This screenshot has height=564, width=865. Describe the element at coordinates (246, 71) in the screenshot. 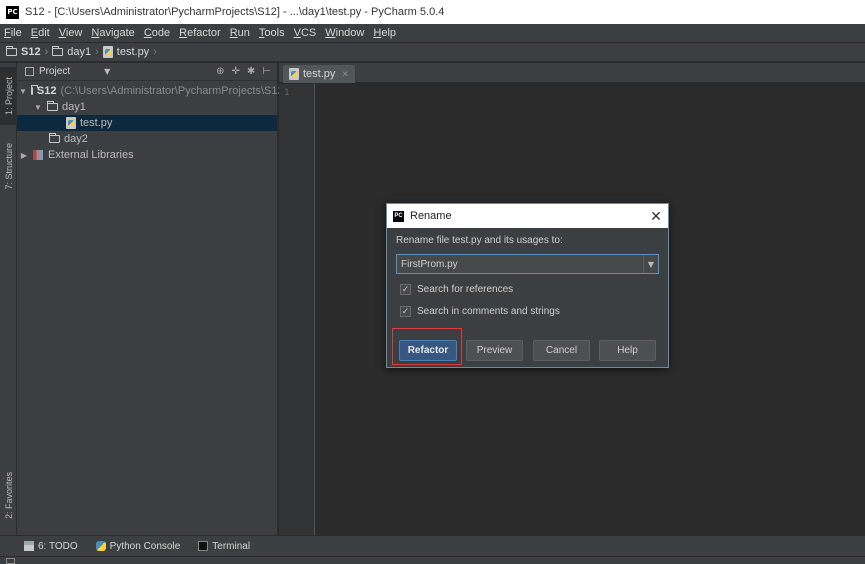

I see `project-toolbar: ⊕ ✛ ✱ ⊢` at that location.